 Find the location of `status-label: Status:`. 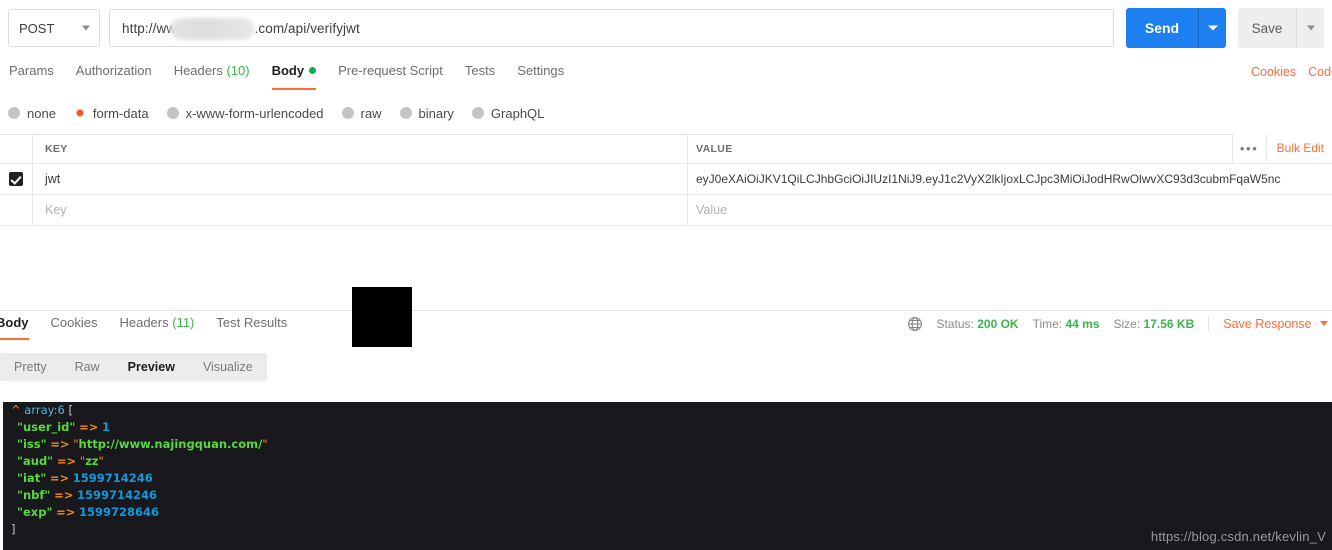

status-label: Status: is located at coordinates (955, 324).